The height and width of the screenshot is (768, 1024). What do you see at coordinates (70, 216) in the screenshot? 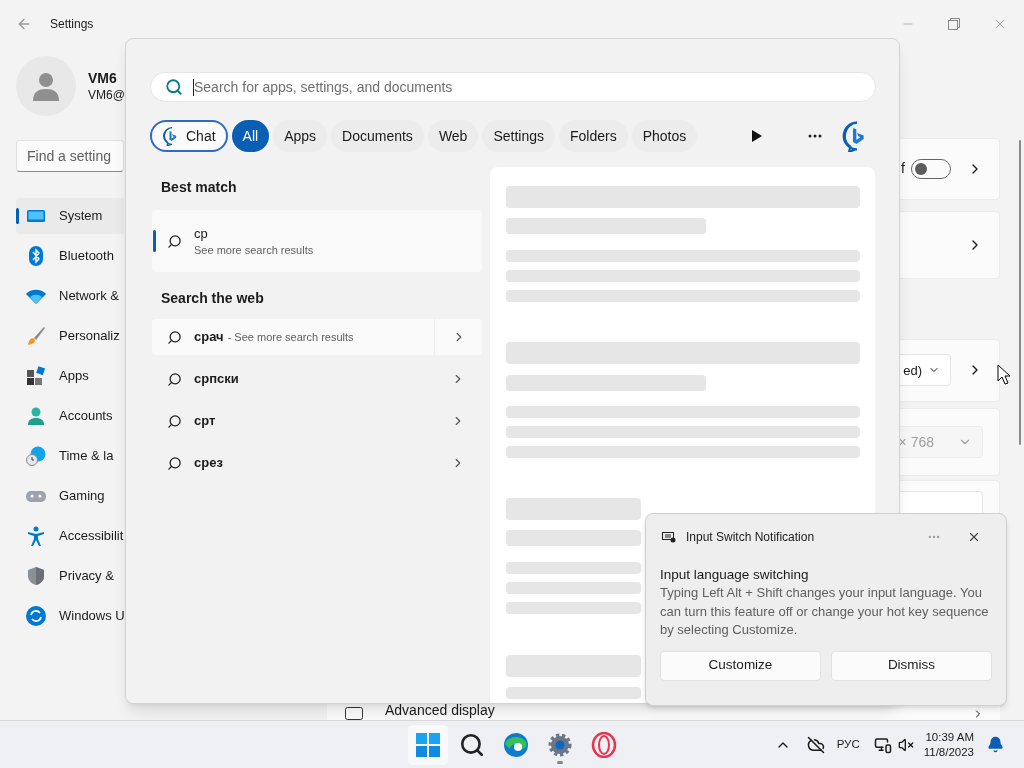
I see `nav-item: System` at bounding box center [70, 216].